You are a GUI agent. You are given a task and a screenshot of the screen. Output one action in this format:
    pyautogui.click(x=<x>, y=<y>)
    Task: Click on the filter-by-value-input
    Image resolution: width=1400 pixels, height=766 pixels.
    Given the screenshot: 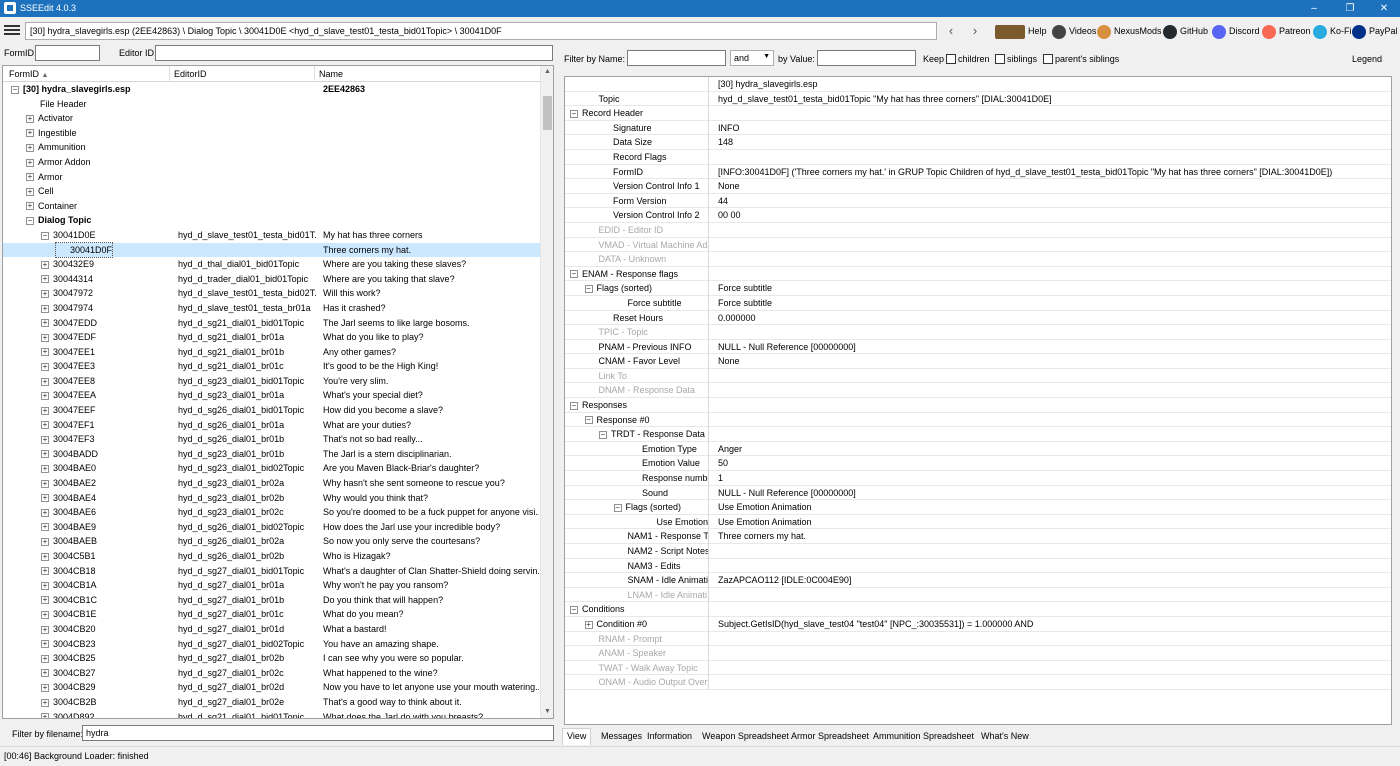 What is the action you would take?
    pyautogui.click(x=866, y=58)
    